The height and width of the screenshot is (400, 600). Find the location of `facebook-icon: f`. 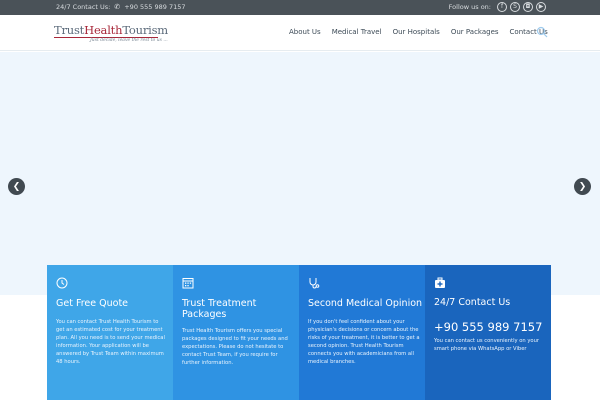

facebook-icon: f is located at coordinates (502, 7).